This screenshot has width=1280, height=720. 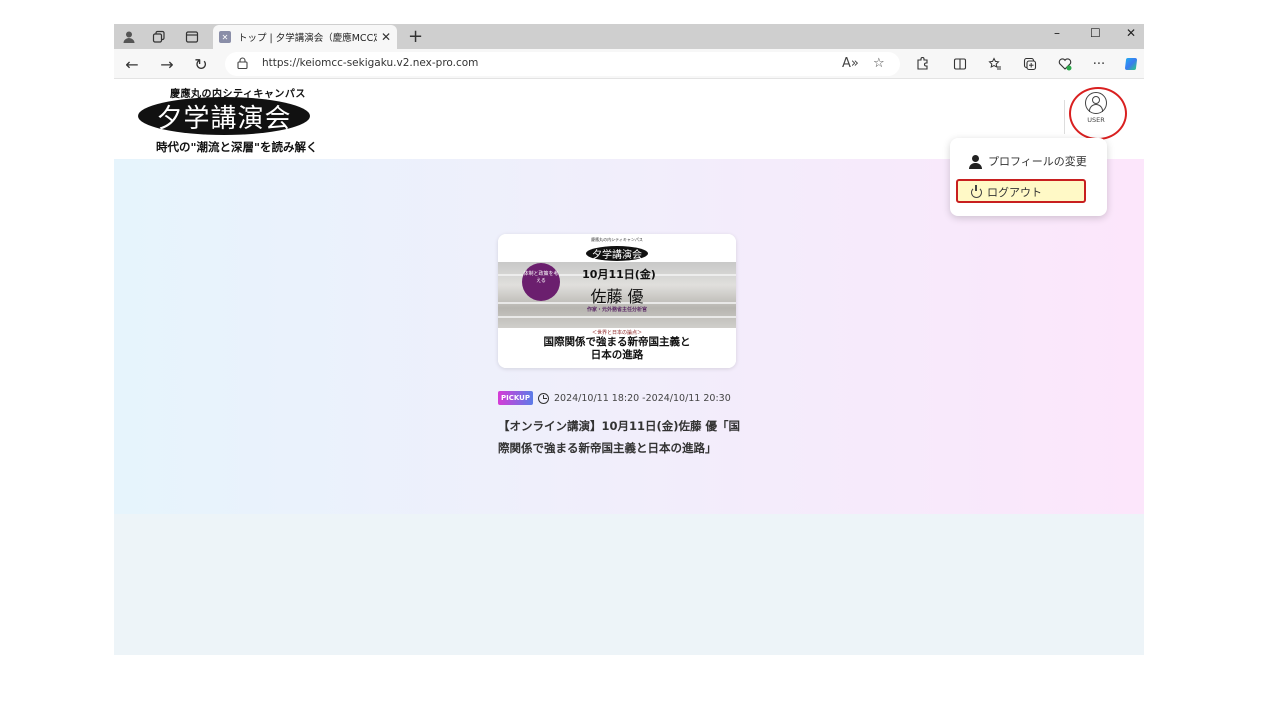 I want to click on profile-menu-item: プロフィールの変更, so click(x=1027, y=161).